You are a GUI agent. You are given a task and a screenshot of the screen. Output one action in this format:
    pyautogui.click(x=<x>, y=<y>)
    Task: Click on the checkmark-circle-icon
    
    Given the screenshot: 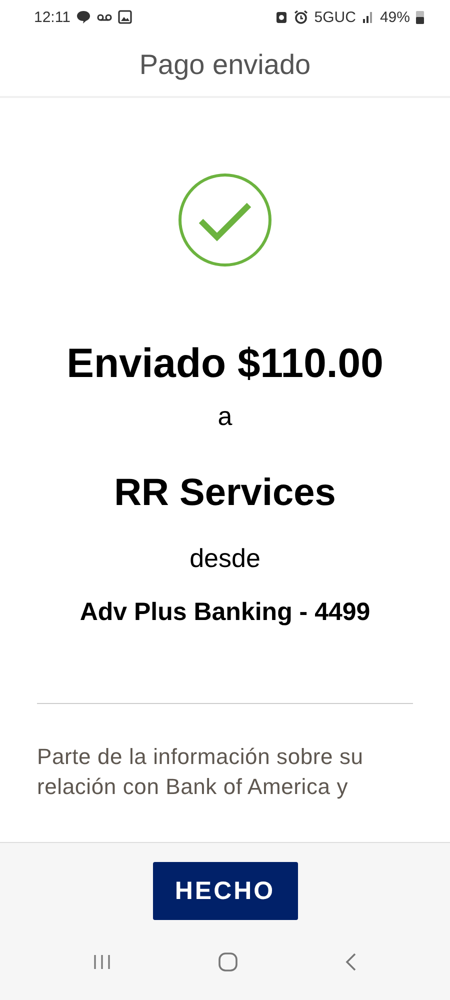 What is the action you would take?
    pyautogui.click(x=225, y=220)
    